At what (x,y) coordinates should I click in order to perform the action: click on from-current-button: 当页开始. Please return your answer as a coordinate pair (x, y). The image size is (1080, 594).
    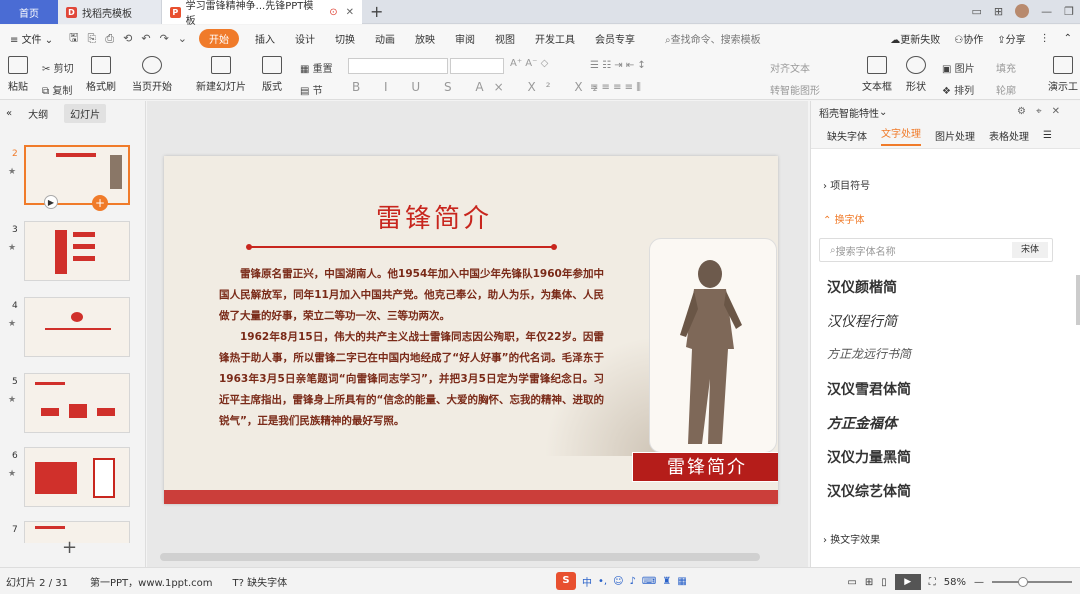
    Looking at the image, I should click on (152, 74).